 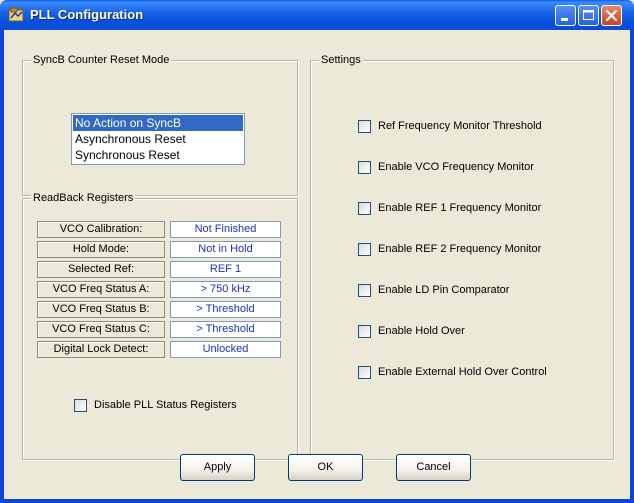 I want to click on ref-frequency-monitor-threshold-label: Ref Frequency Monitor Threshold, so click(x=460, y=126).